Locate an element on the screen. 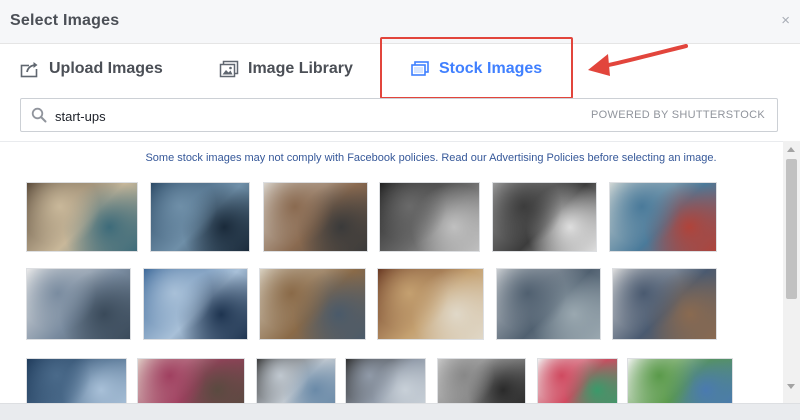 The width and height of the screenshot is (800, 420). dialog-footer is located at coordinates (400, 411).